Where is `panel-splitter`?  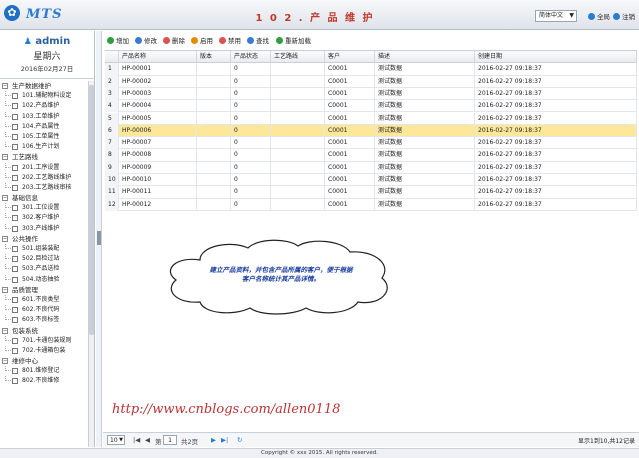 panel-splitter is located at coordinates (99, 239).